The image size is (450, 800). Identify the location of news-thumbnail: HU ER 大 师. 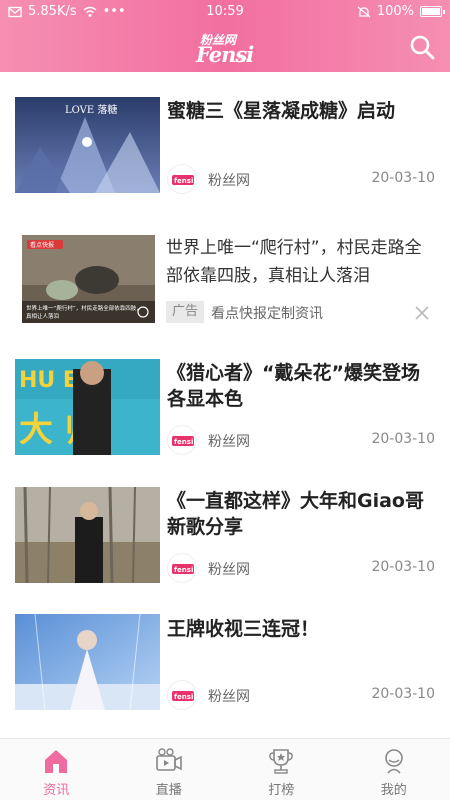
(87, 407).